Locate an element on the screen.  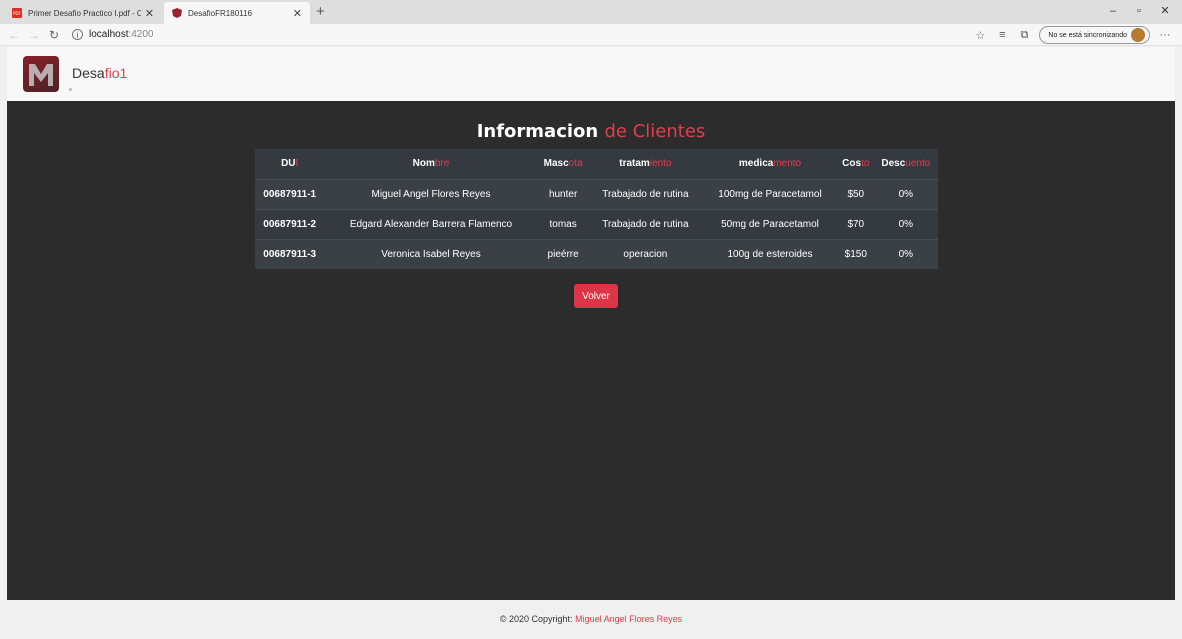
cell-costo: $150 is located at coordinates (855, 253).